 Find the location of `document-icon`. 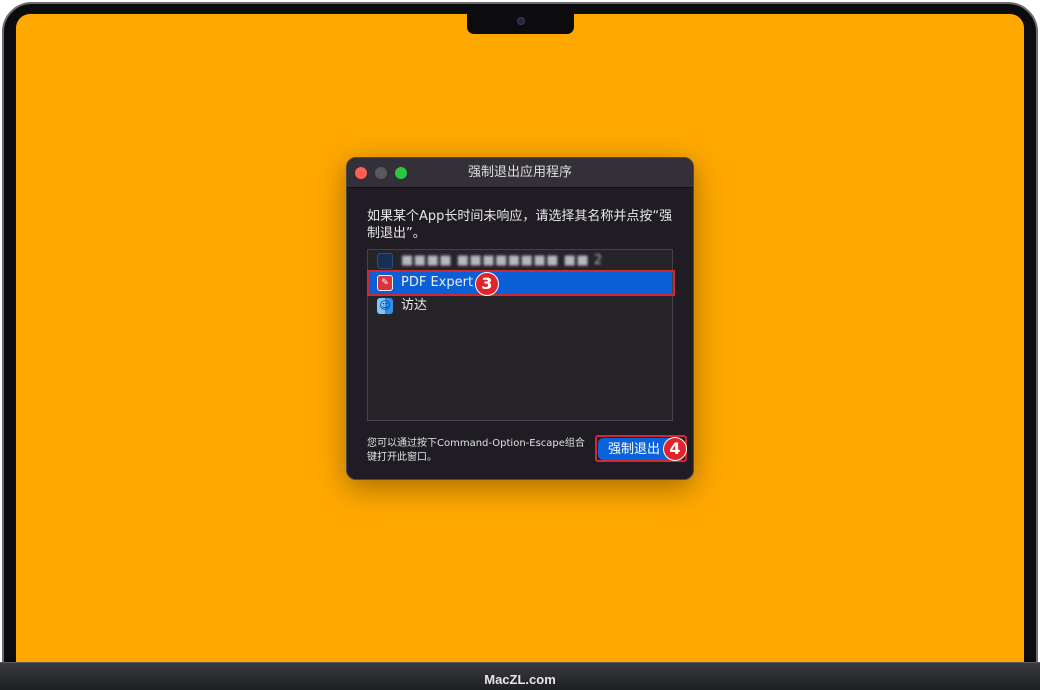

document-icon is located at coordinates (385, 261).